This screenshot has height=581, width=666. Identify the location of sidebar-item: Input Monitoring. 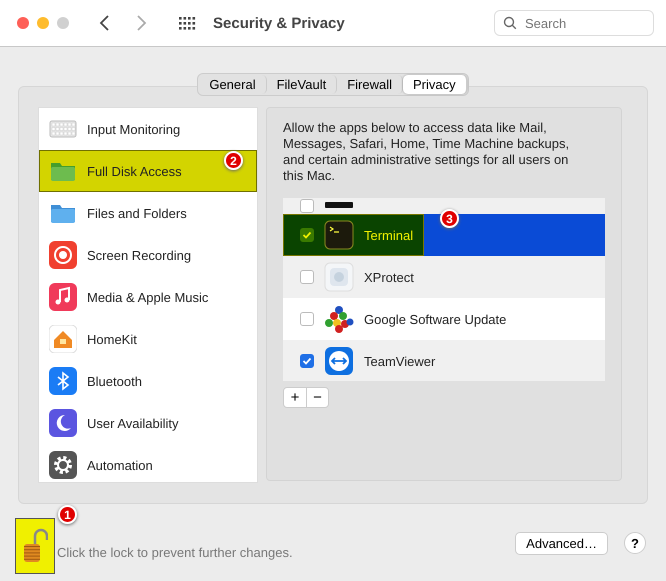
(148, 129).